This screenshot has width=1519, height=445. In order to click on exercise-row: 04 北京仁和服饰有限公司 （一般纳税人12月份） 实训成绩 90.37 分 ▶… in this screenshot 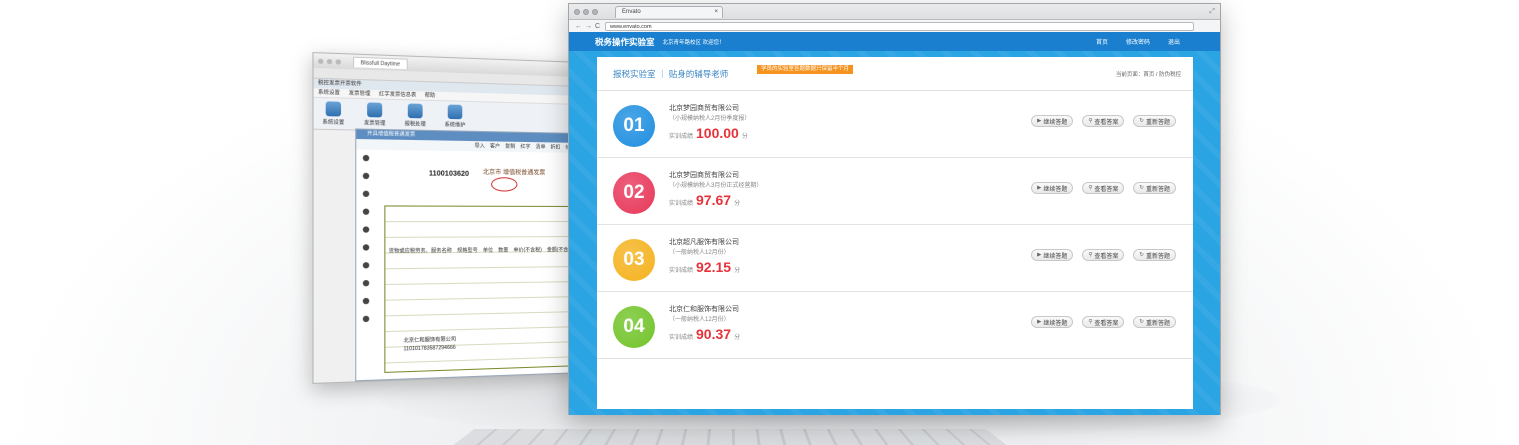, I will do `click(895, 325)`.